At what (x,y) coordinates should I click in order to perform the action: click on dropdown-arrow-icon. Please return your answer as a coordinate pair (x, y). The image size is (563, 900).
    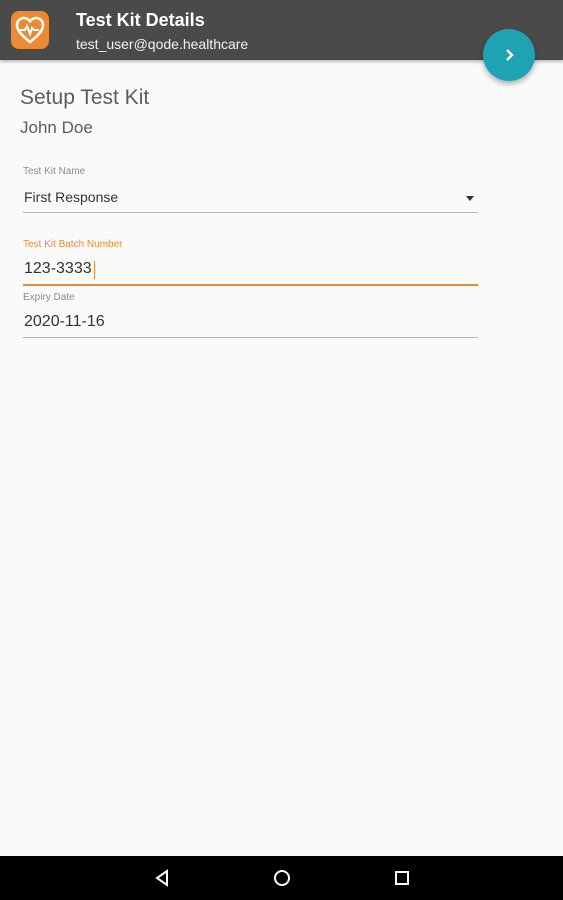
    Looking at the image, I should click on (470, 198).